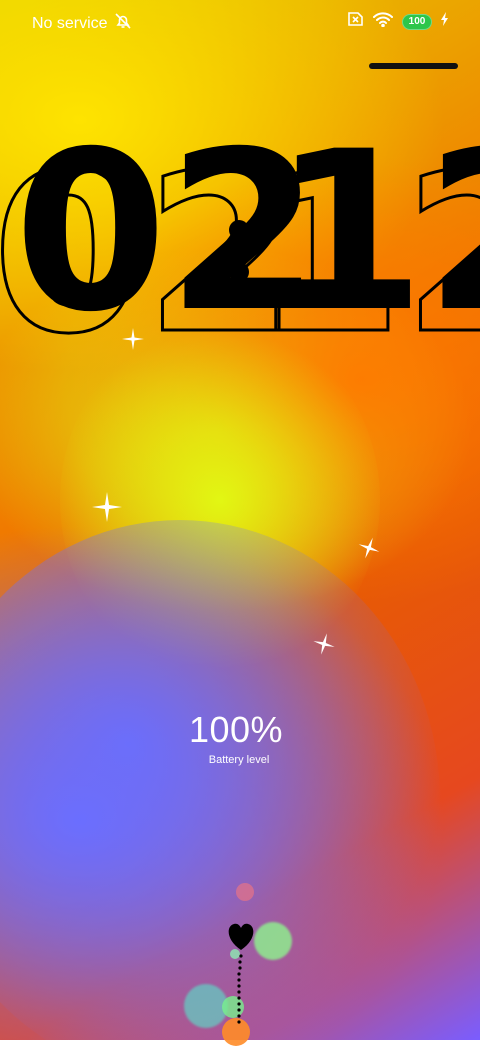  Describe the element at coordinates (236, 729) in the screenshot. I see `battery-percent: 100%` at that location.